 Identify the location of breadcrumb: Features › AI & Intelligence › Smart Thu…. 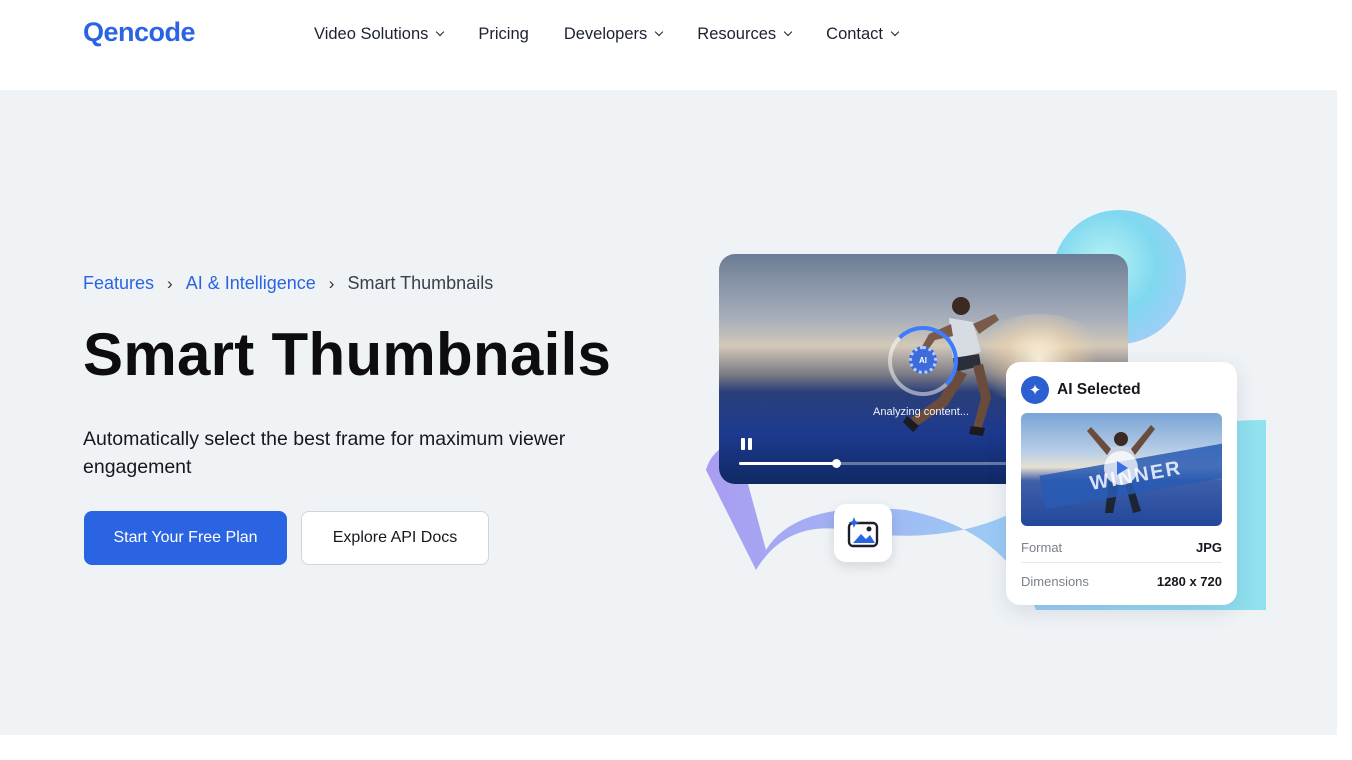
(288, 283).